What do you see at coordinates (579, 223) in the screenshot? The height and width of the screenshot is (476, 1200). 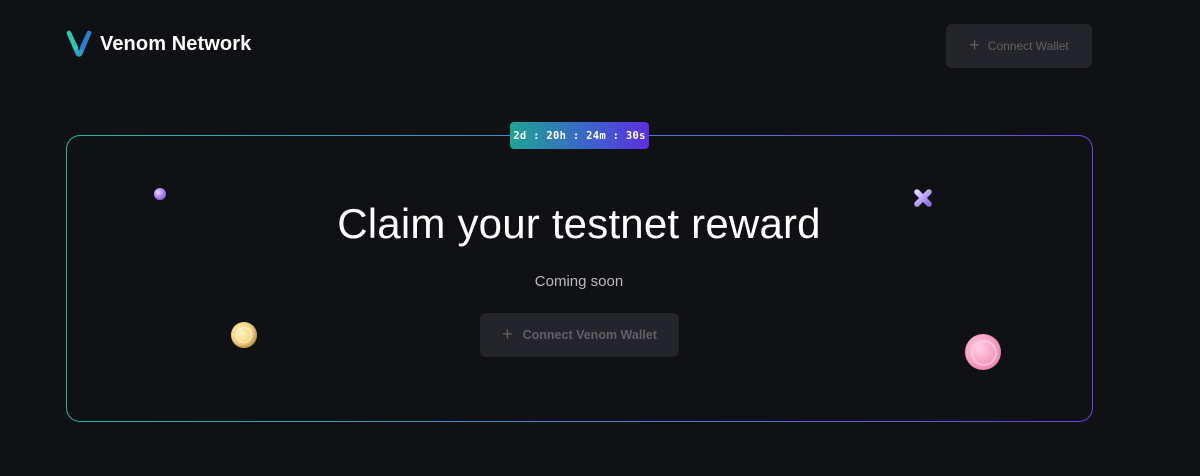 I see `page-title: Claim your testnet reward` at bounding box center [579, 223].